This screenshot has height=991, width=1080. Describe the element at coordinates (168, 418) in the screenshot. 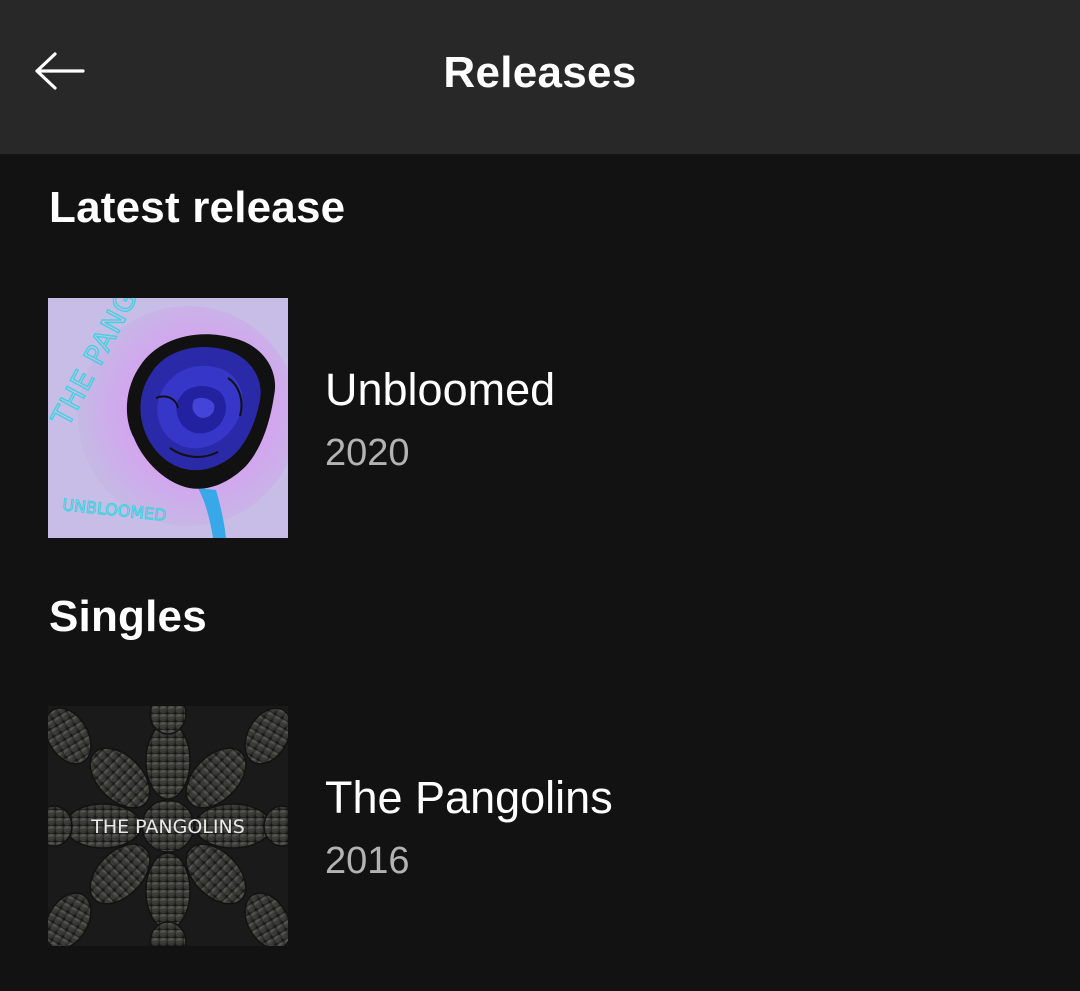

I see `album-cover-unbloomed: THE PANGOLINS UNBLOOMED` at that location.